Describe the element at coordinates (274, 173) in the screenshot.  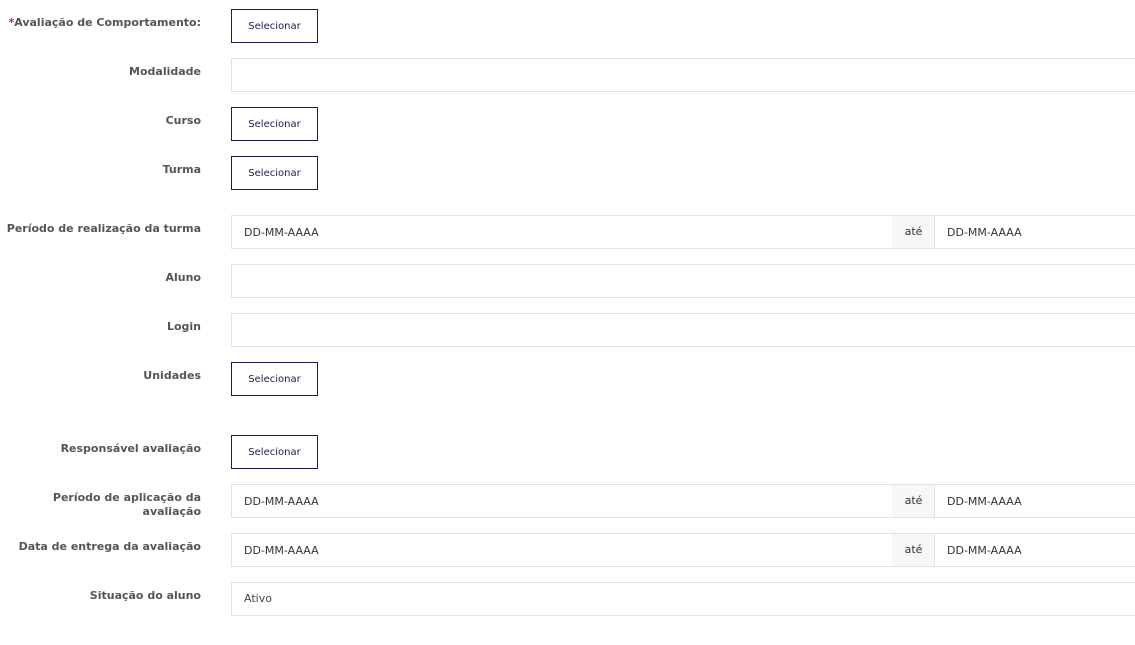
I see `turma-select-button: Selecionar` at that location.